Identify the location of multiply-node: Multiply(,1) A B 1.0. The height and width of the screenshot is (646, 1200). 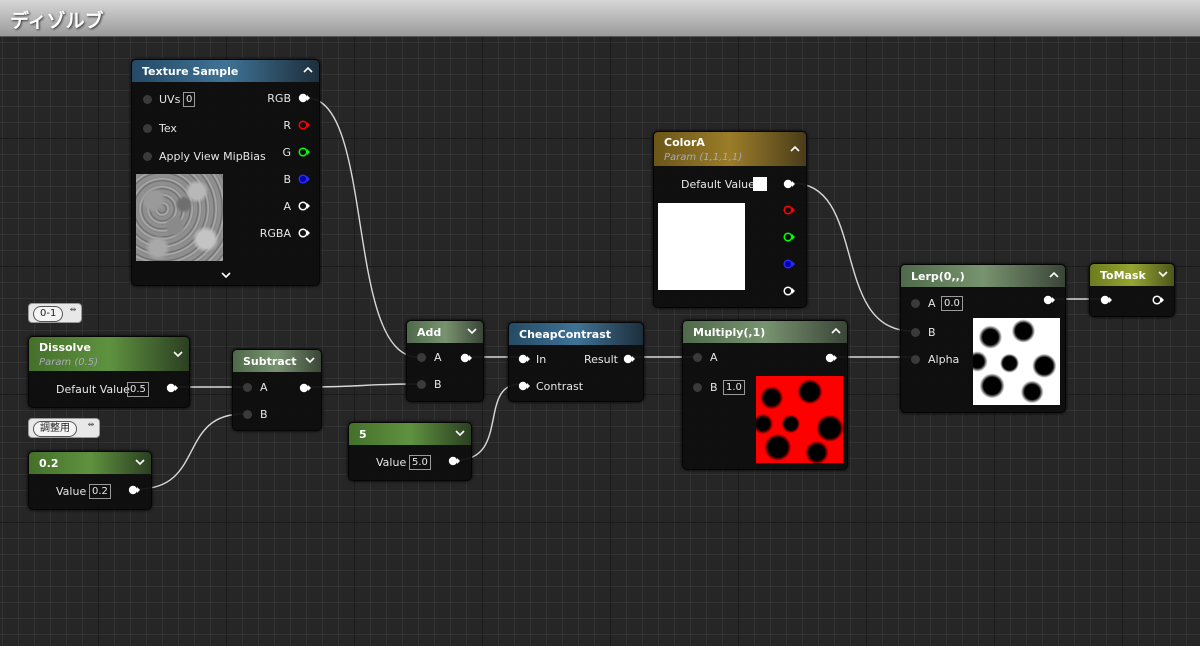
(765, 395).